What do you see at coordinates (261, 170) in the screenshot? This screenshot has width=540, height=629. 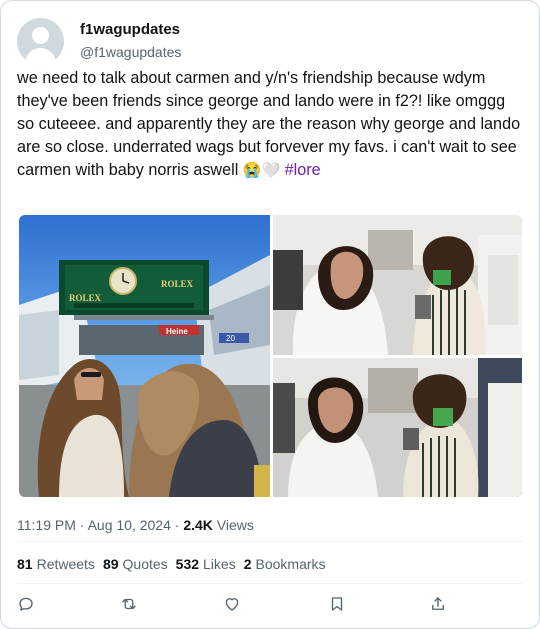 I see `tweet-emojis: 😭🤍` at bounding box center [261, 170].